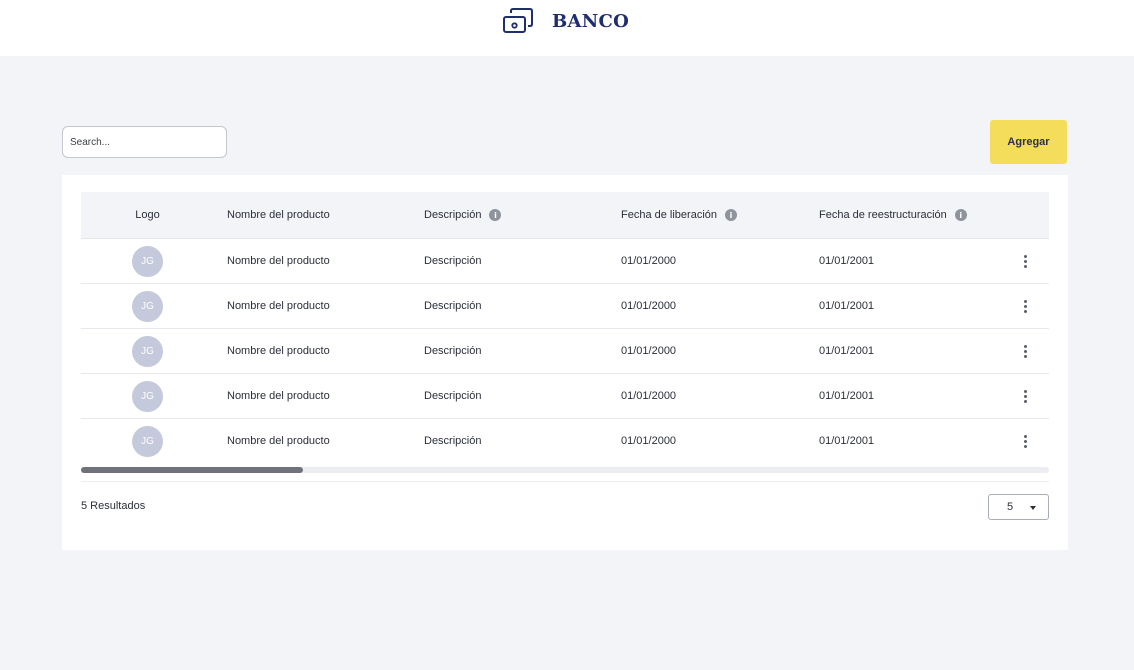 This screenshot has width=1134, height=670. I want to click on header-name: Nombre del producto, so click(278, 215).